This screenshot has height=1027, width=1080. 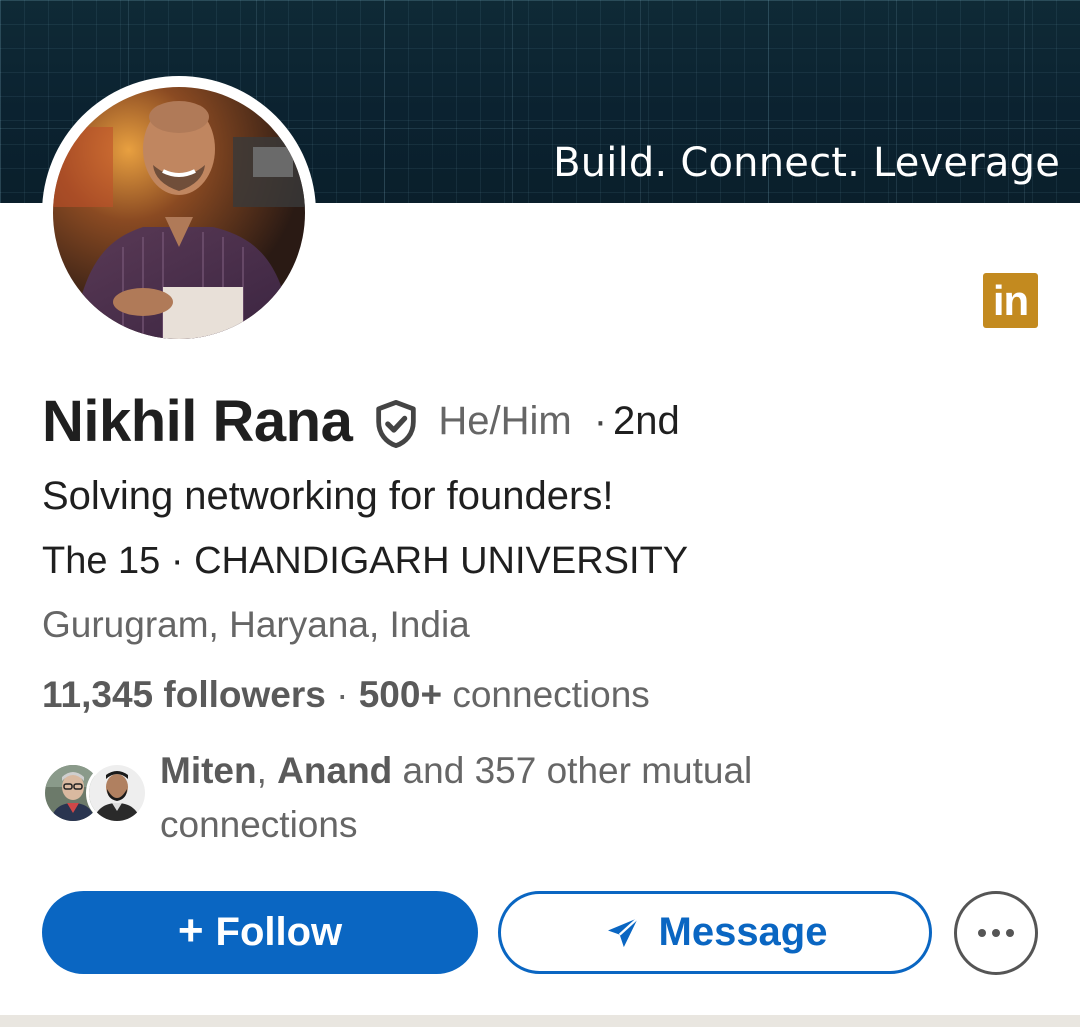 I want to click on more-options-button, so click(x=996, y=933).